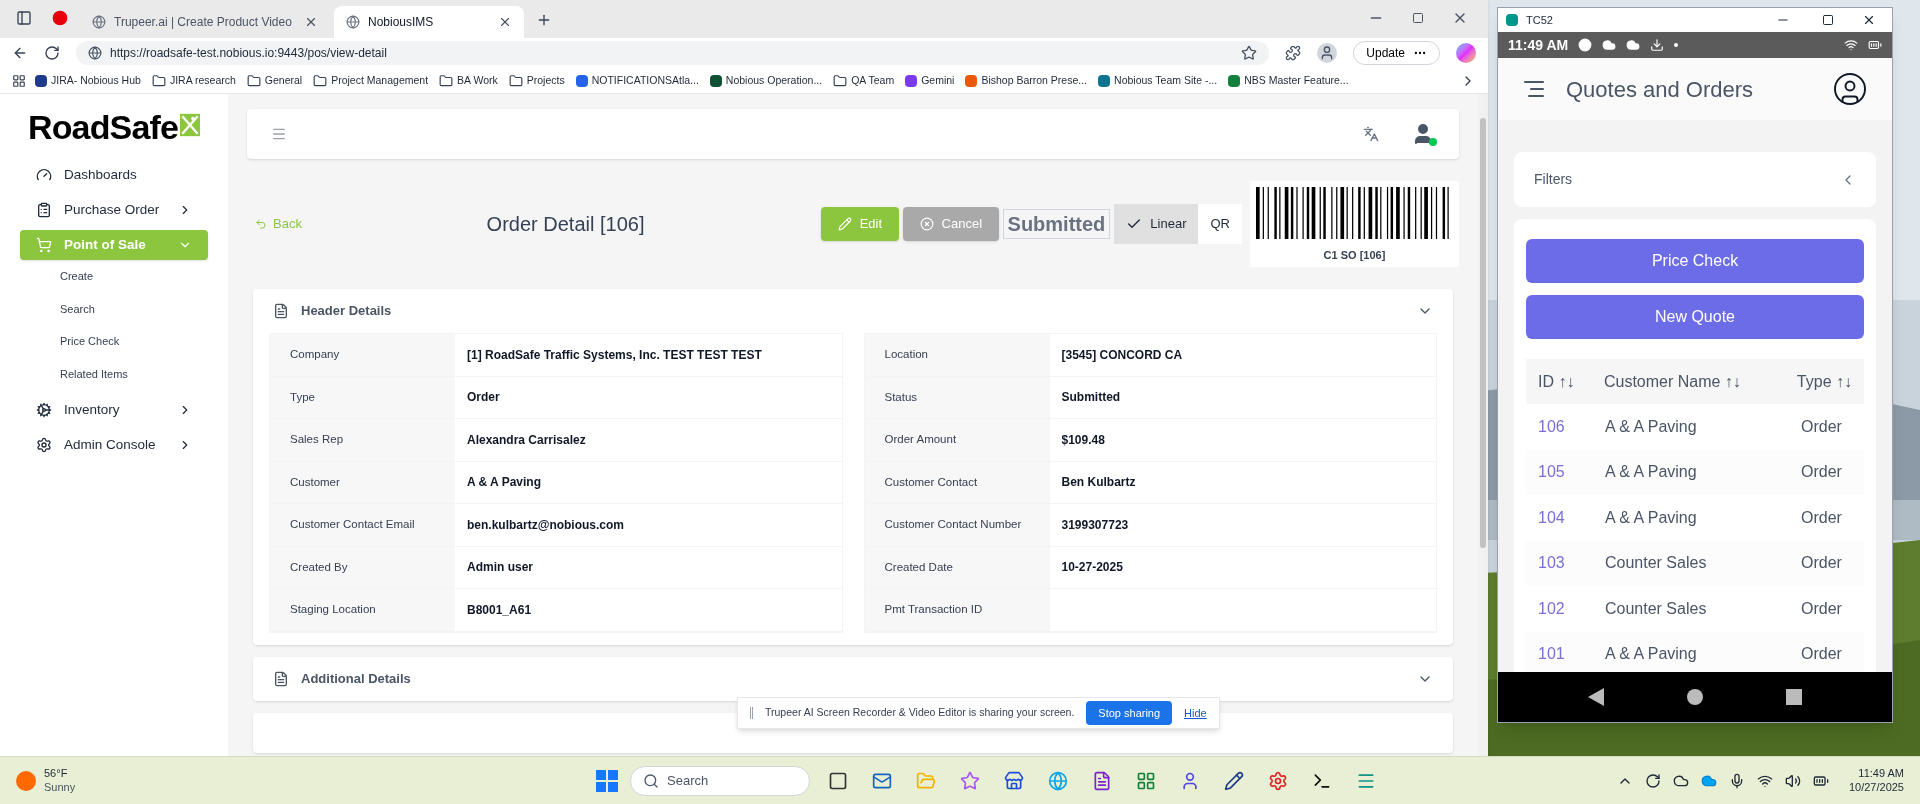 This screenshot has height=804, width=1920. What do you see at coordinates (95, 53) in the screenshot?
I see `site-info-icon` at bounding box center [95, 53].